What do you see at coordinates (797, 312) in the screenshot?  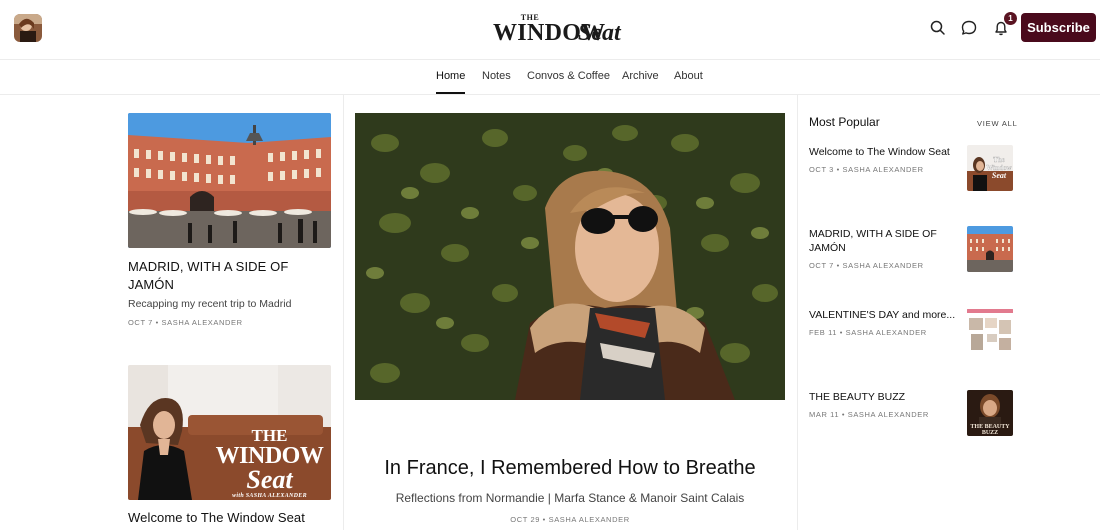 I see `column-divider-right` at bounding box center [797, 312].